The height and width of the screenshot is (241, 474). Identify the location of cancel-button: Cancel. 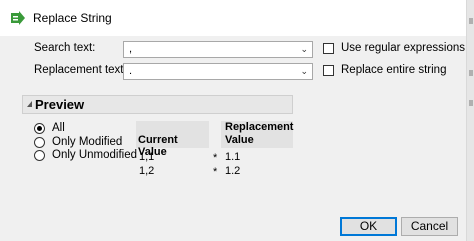
(429, 226).